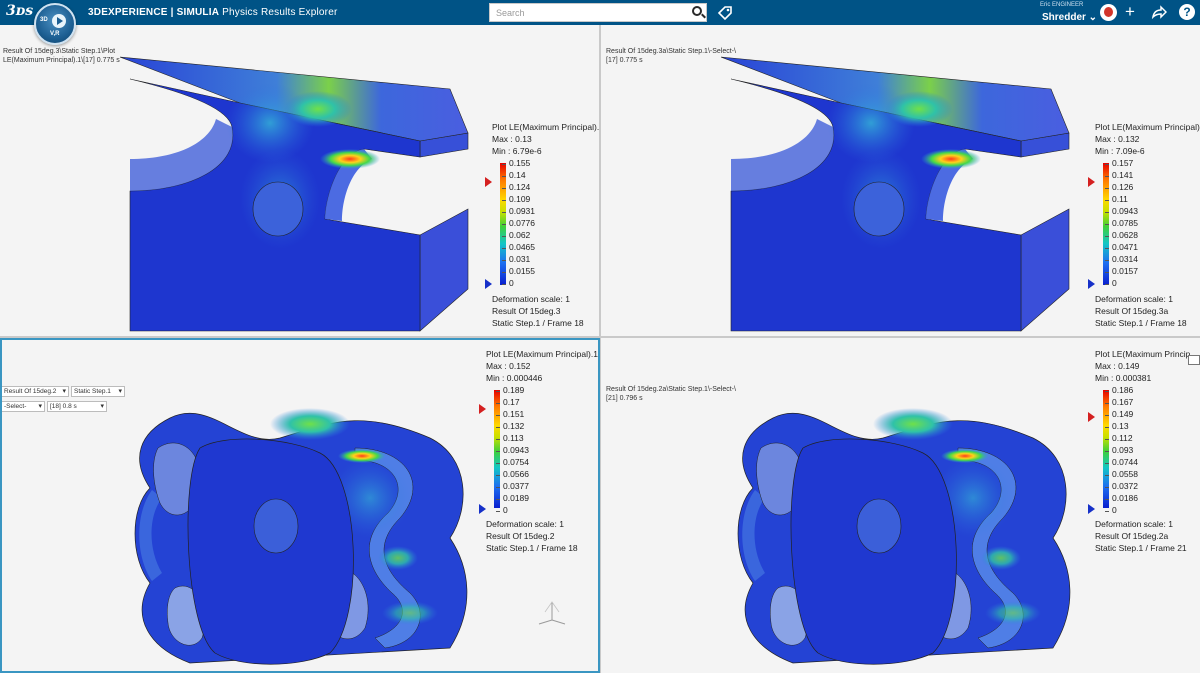 This screenshot has height=673, width=1200. I want to click on tick-label: 0.14, so click(514, 175).